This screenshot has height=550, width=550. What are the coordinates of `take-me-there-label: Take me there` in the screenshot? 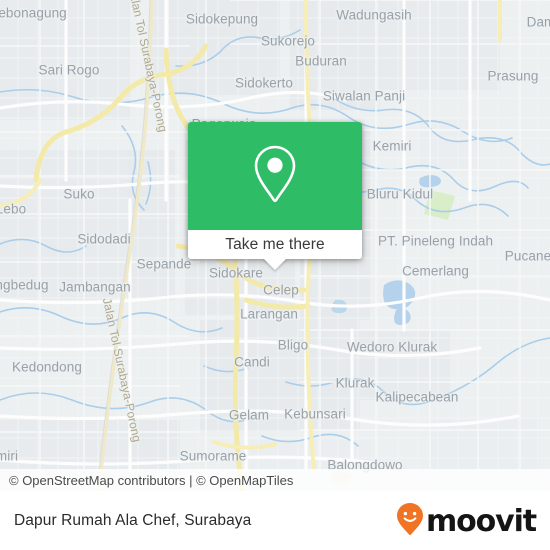 It's located at (275, 244).